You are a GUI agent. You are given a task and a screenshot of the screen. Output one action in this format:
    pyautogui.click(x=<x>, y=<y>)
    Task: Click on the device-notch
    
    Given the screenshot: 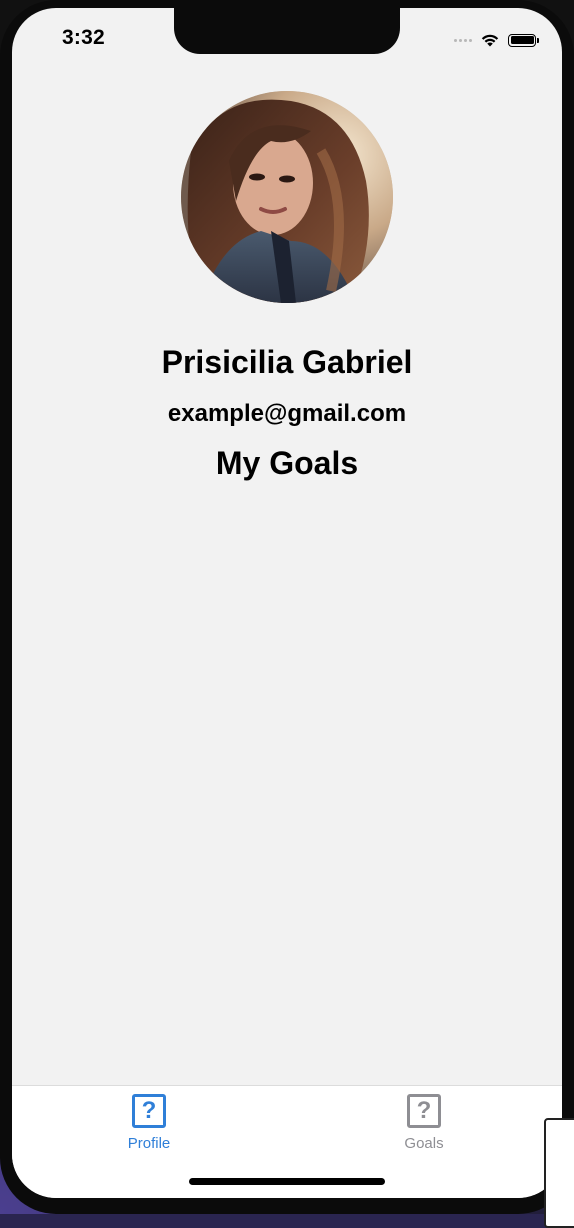 What is the action you would take?
    pyautogui.click(x=287, y=31)
    